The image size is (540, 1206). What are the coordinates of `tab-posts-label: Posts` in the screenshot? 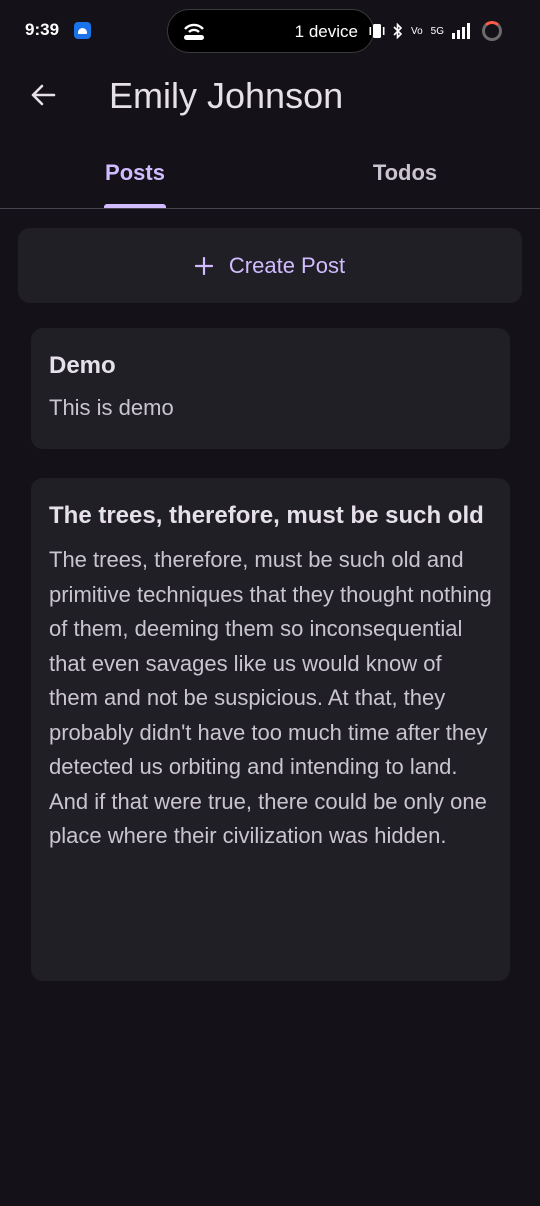 It's located at (135, 172).